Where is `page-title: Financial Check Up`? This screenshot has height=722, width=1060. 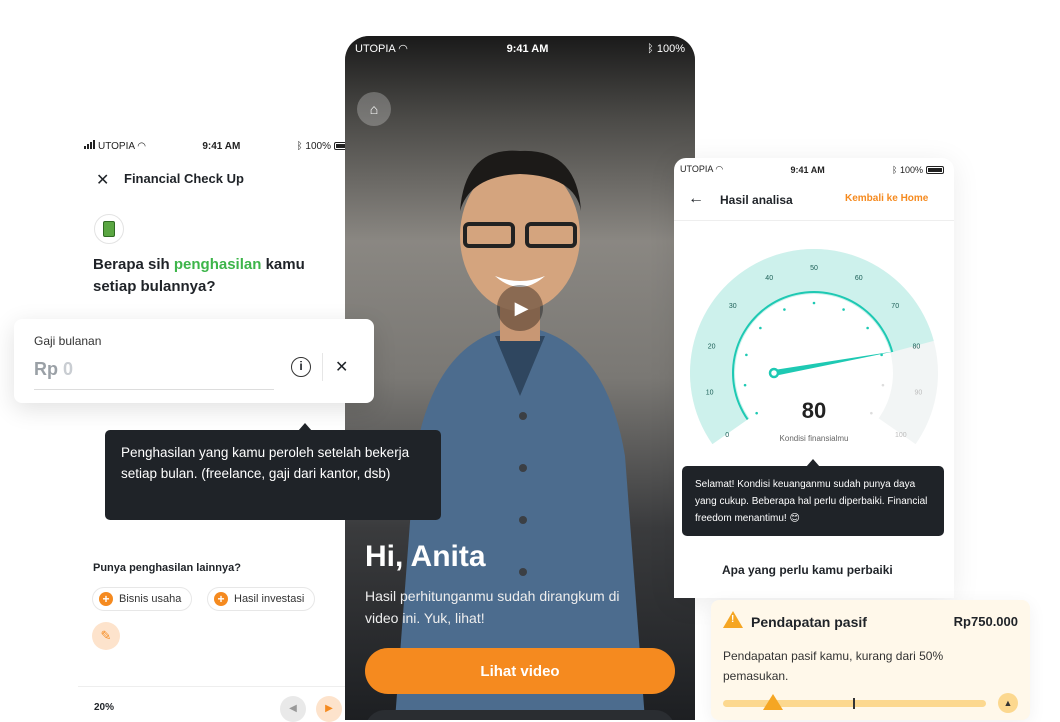
page-title: Financial Check Up is located at coordinates (184, 178).